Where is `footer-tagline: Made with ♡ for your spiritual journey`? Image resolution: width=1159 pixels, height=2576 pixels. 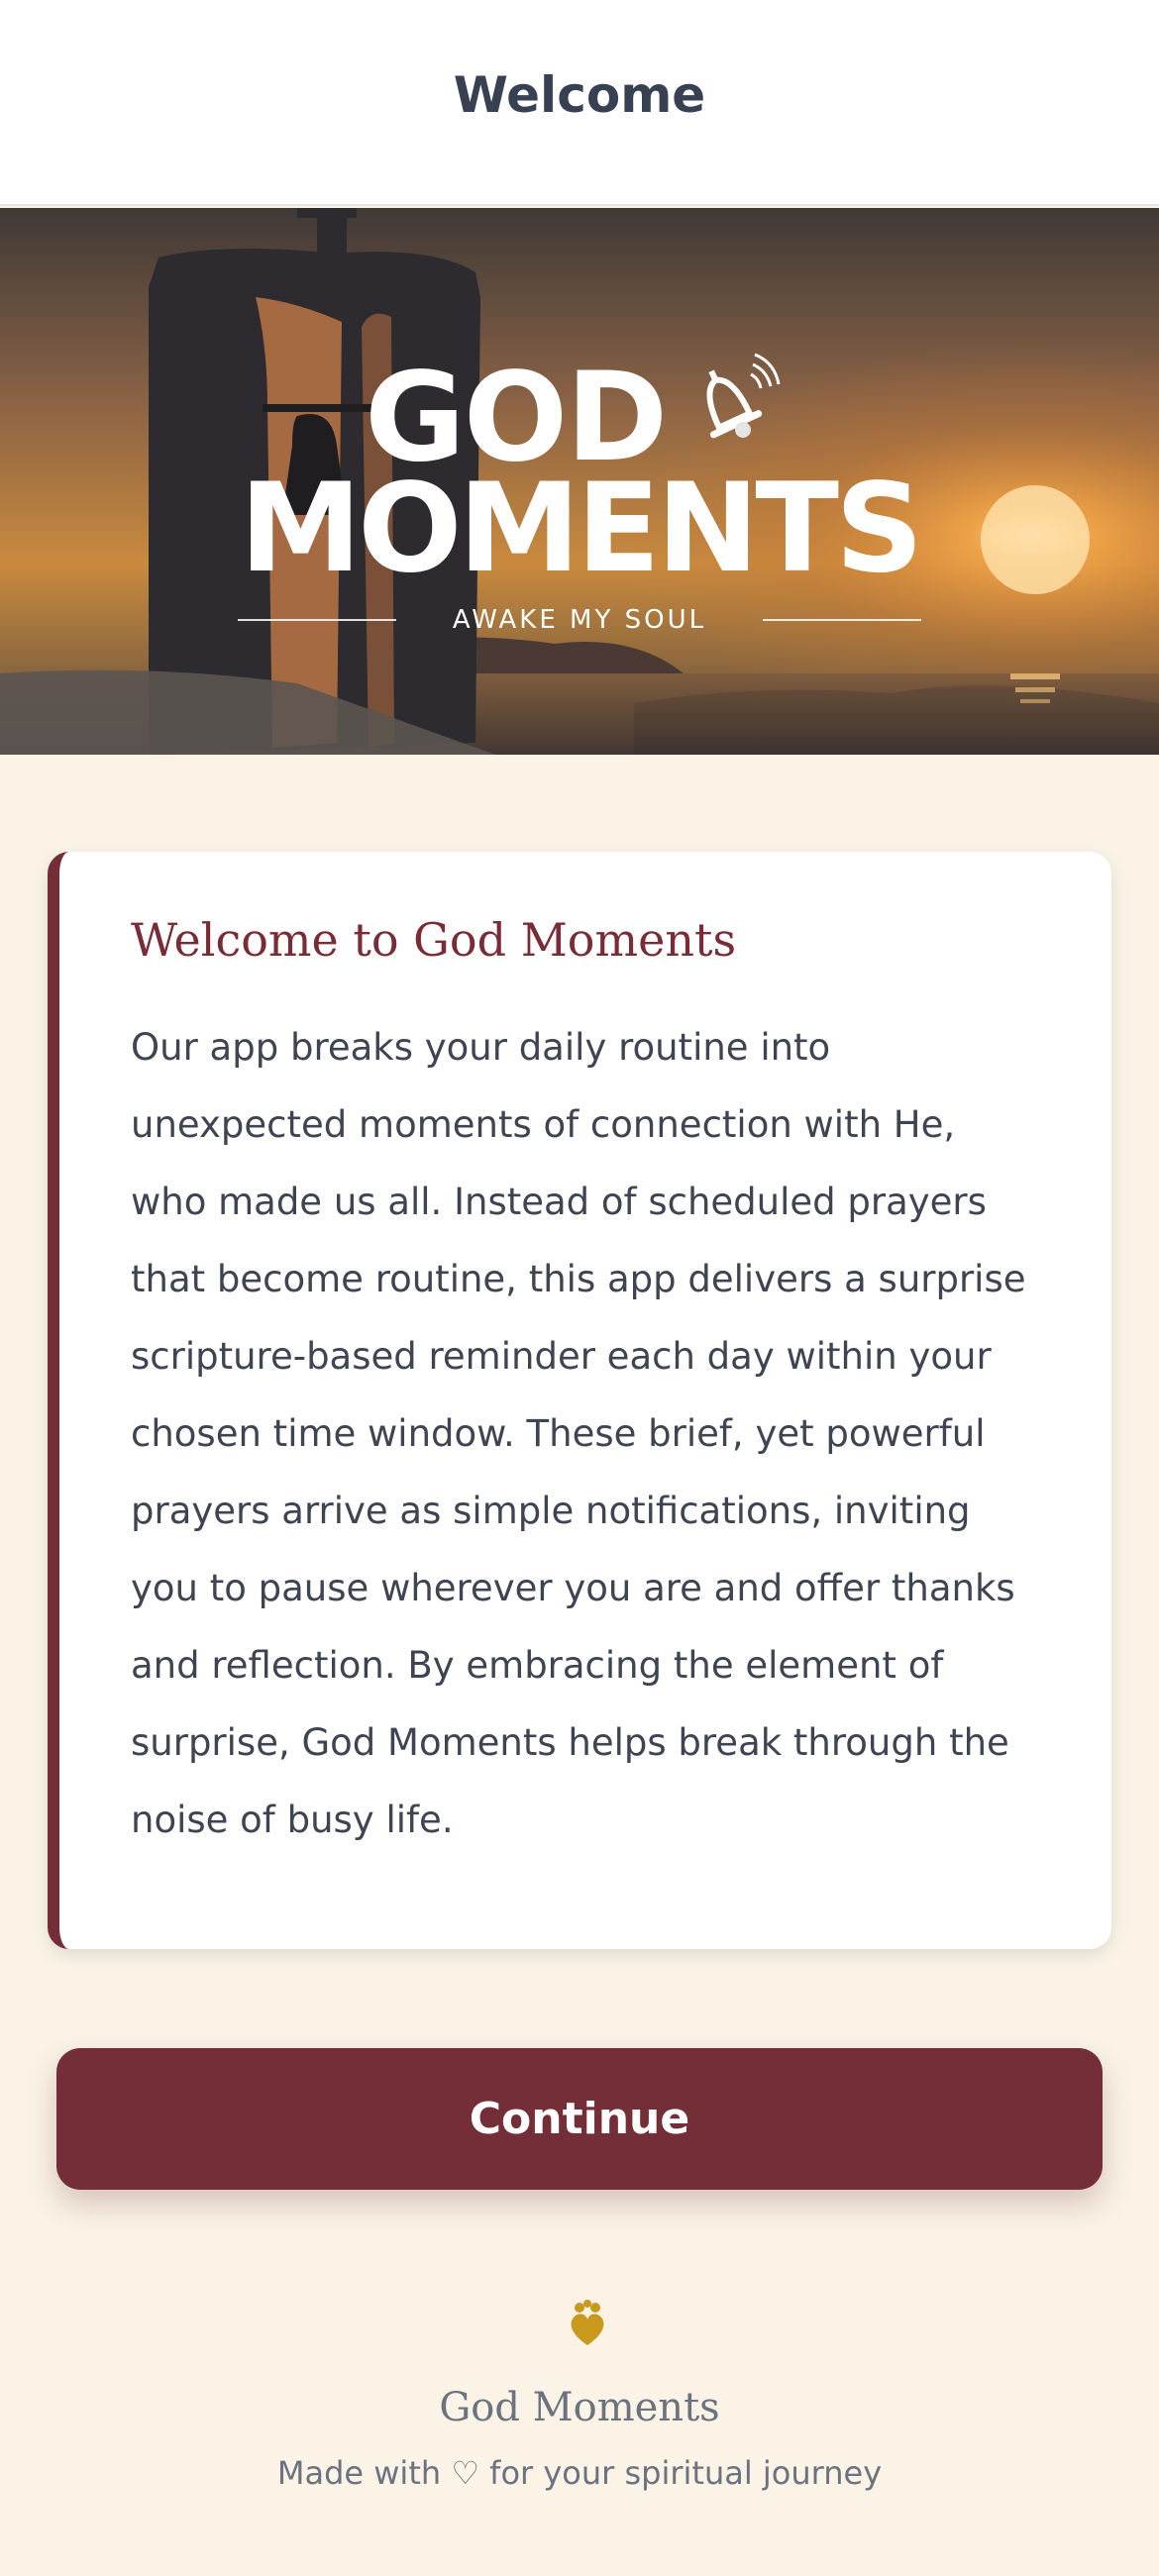
footer-tagline: Made with ♡ for your spiritual journey is located at coordinates (579, 2473).